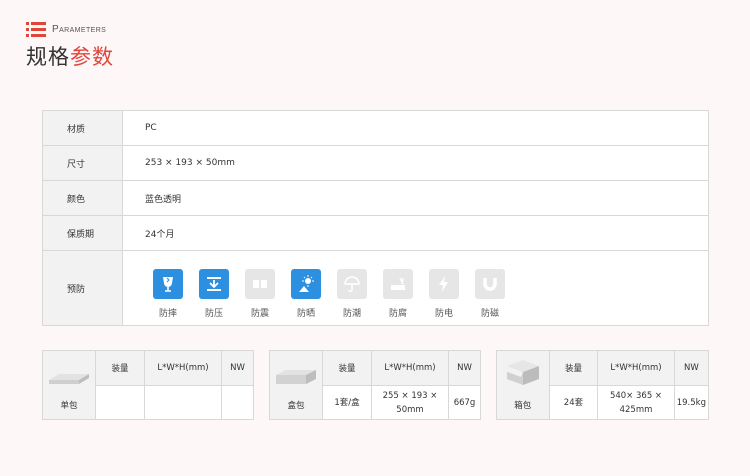  Describe the element at coordinates (410, 402) in the screenshot. I see `dims-value: 255 × 193 × 50mm` at that location.